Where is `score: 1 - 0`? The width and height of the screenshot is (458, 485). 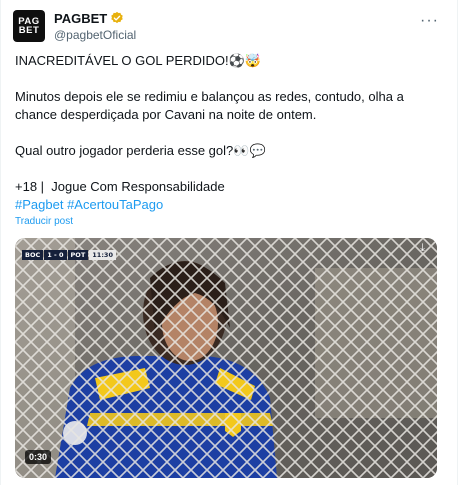 score: 1 - 0 is located at coordinates (55, 255).